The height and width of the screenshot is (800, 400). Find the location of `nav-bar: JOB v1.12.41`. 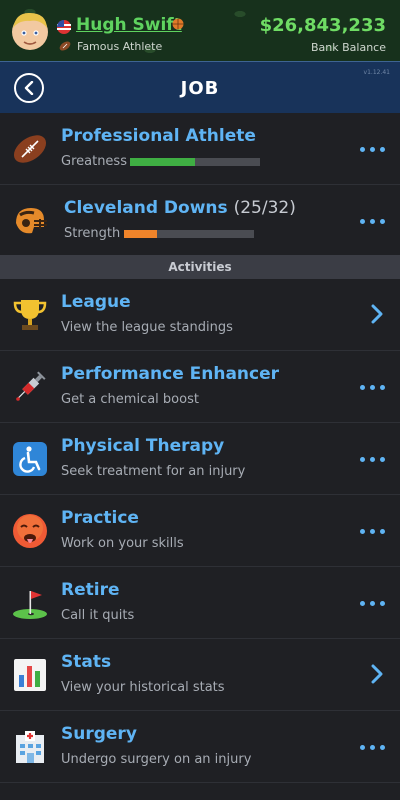

nav-bar: JOB v1.12.41 is located at coordinates (200, 87).